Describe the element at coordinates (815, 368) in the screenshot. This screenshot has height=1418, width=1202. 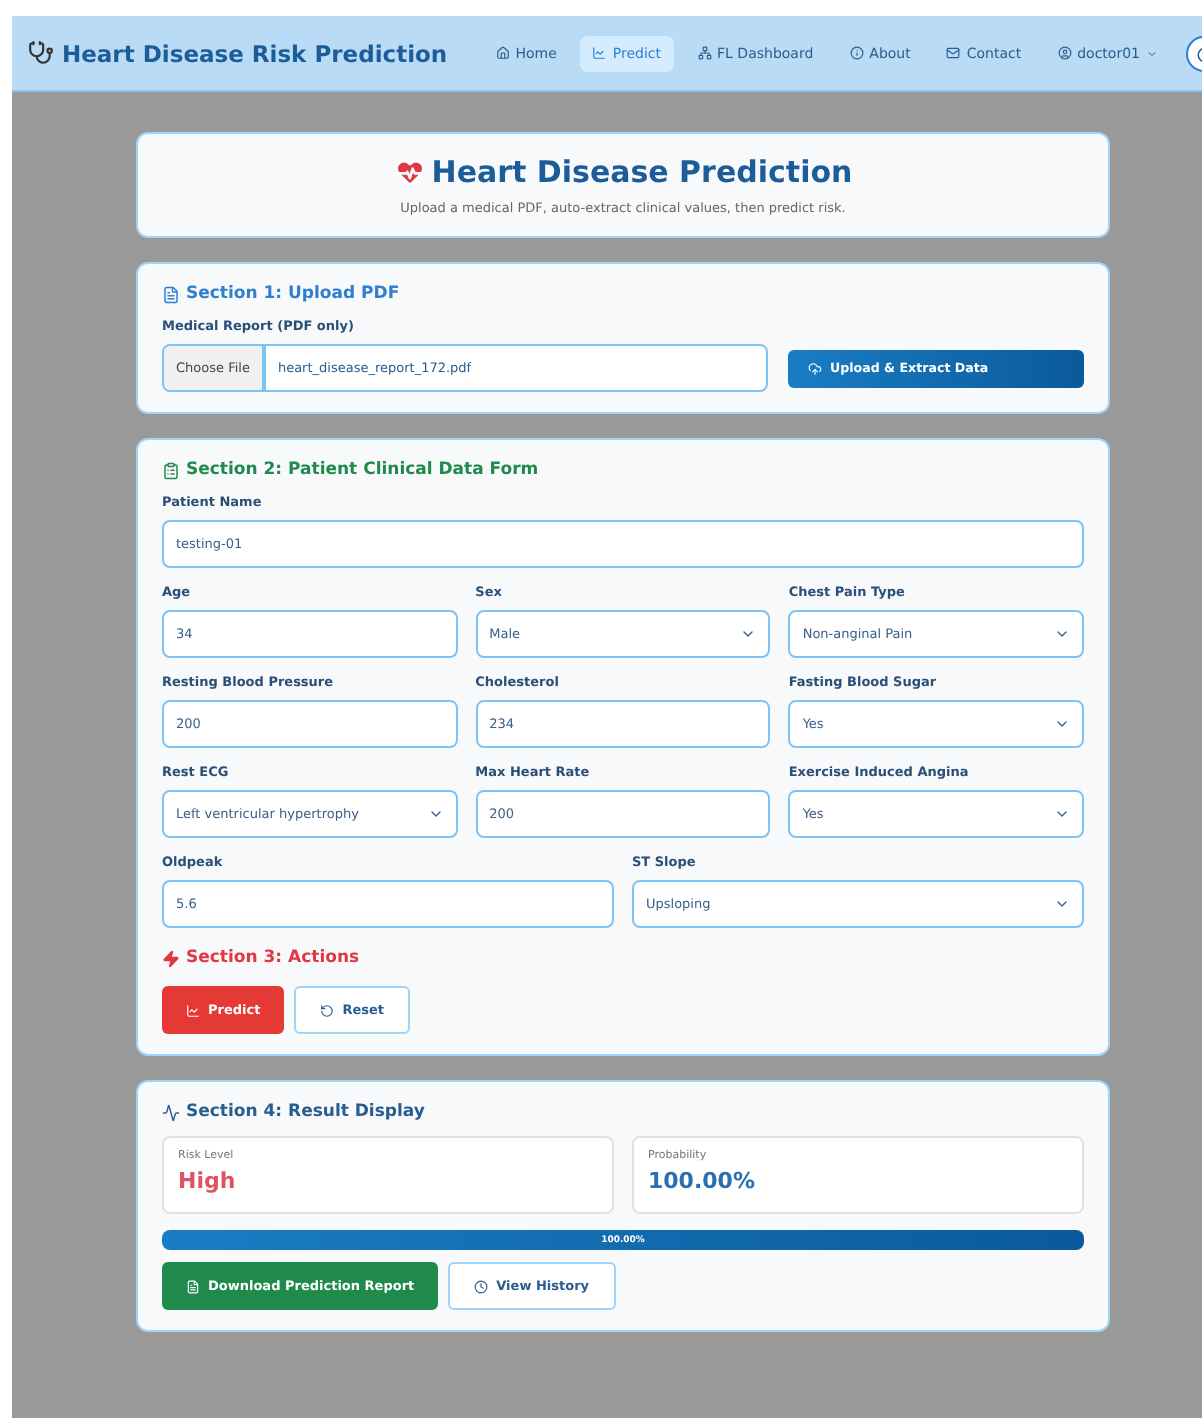
I see `cloud-upload-icon` at that location.